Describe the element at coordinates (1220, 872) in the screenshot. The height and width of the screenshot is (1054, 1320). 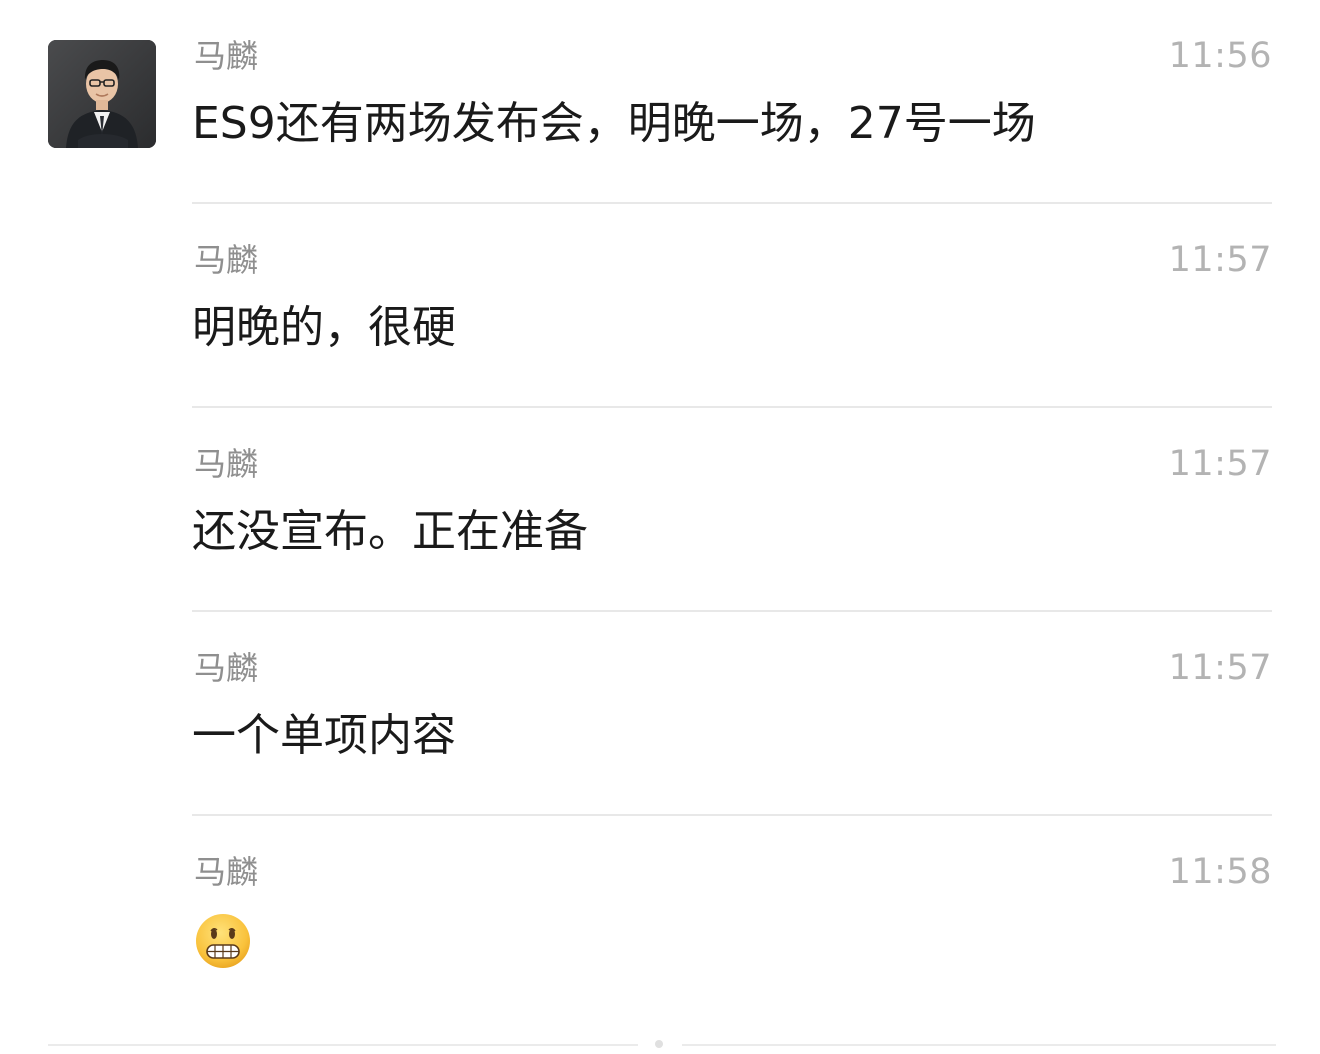
I see `message-time: 11:58` at that location.